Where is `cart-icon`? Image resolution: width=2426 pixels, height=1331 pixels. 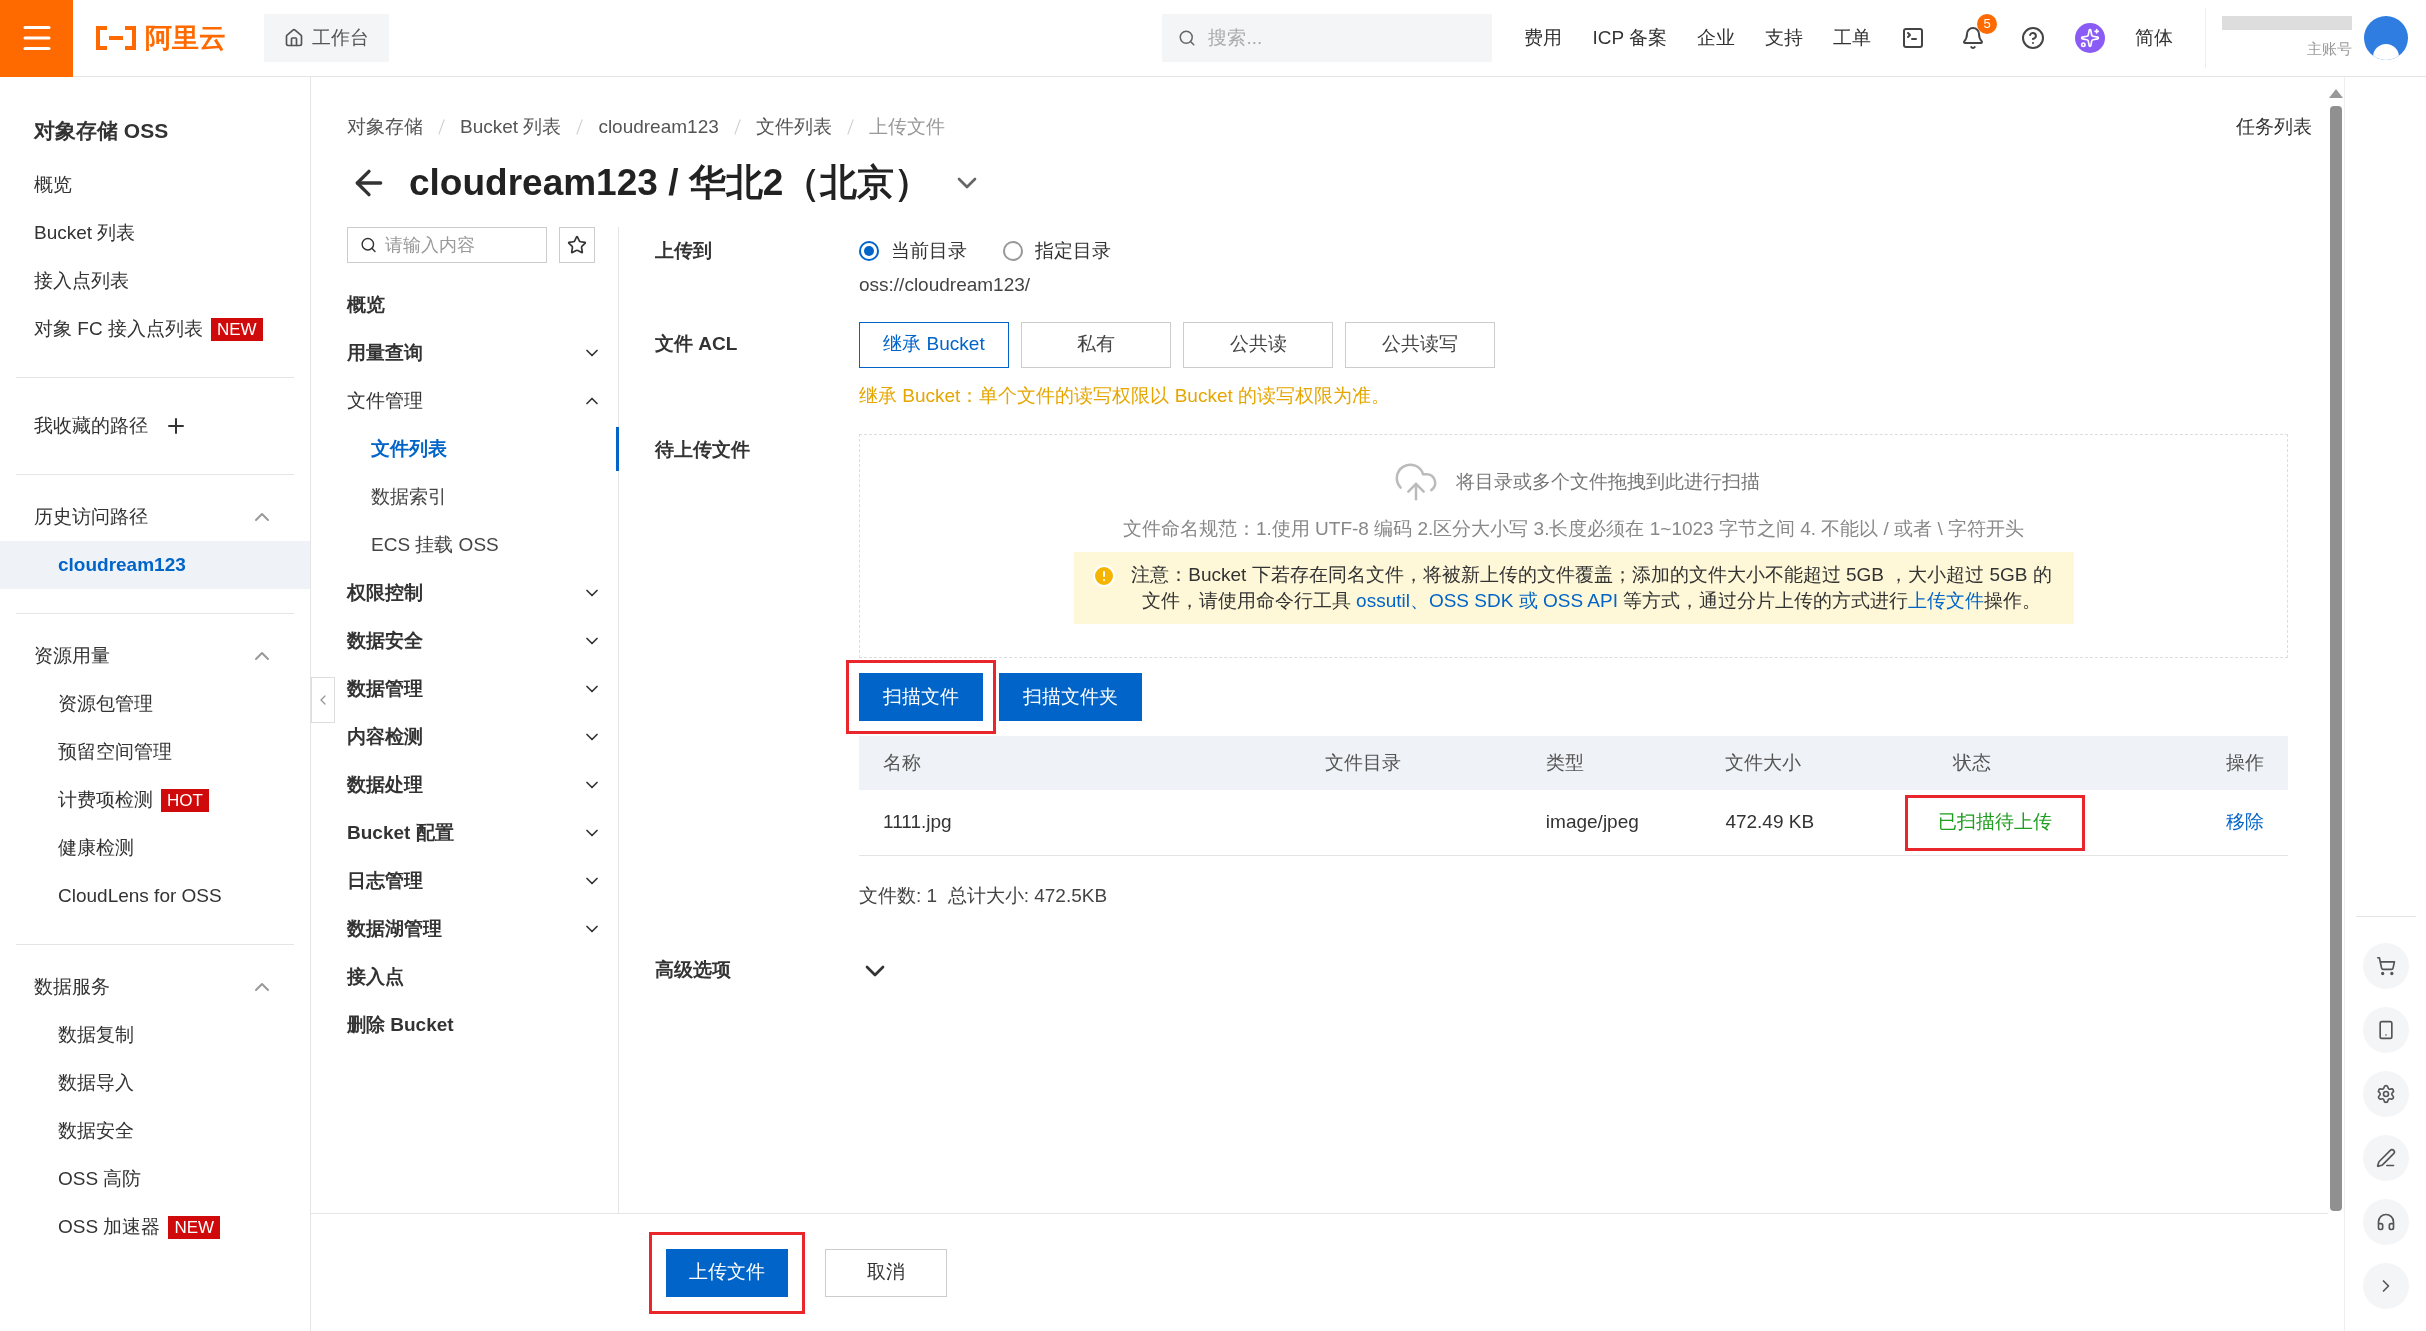
cart-icon is located at coordinates (2385, 966).